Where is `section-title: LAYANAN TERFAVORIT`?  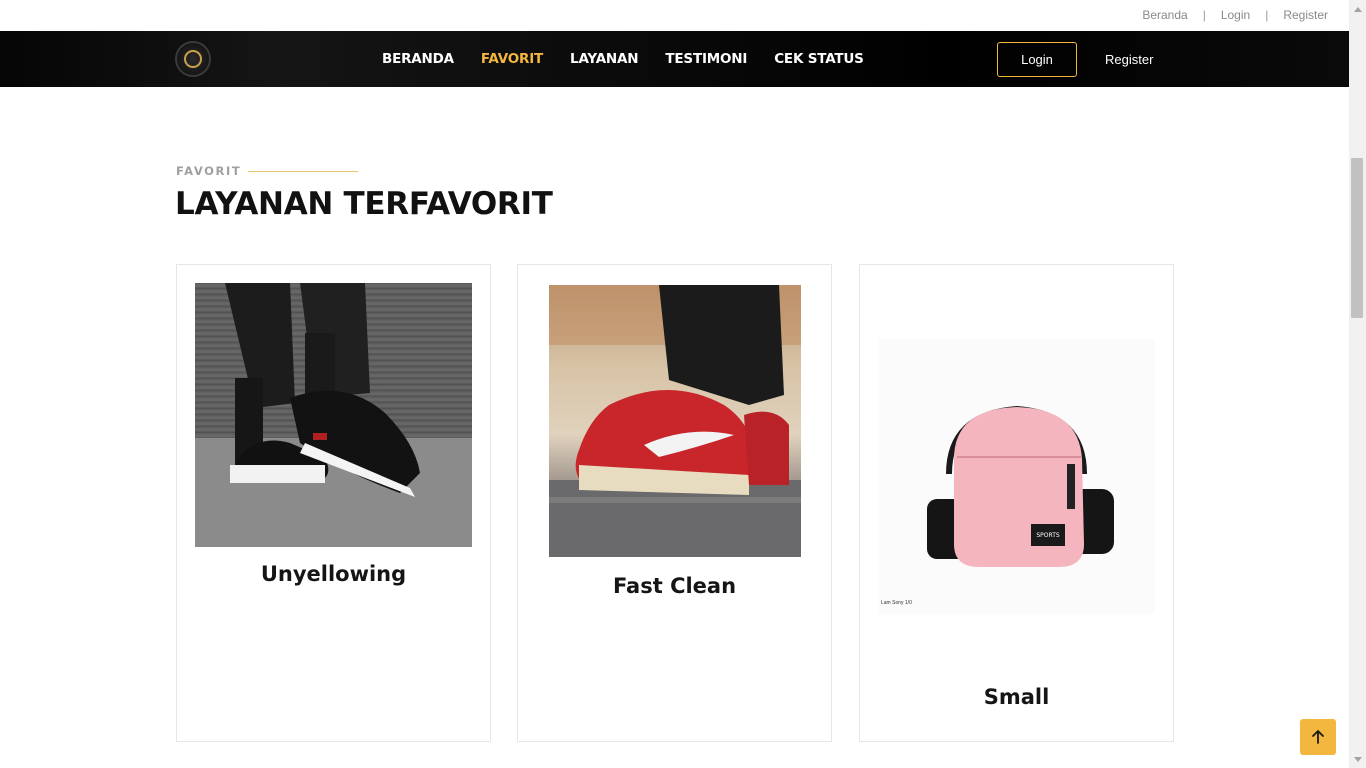
section-title: LAYANAN TERFAVORIT is located at coordinates (364, 204).